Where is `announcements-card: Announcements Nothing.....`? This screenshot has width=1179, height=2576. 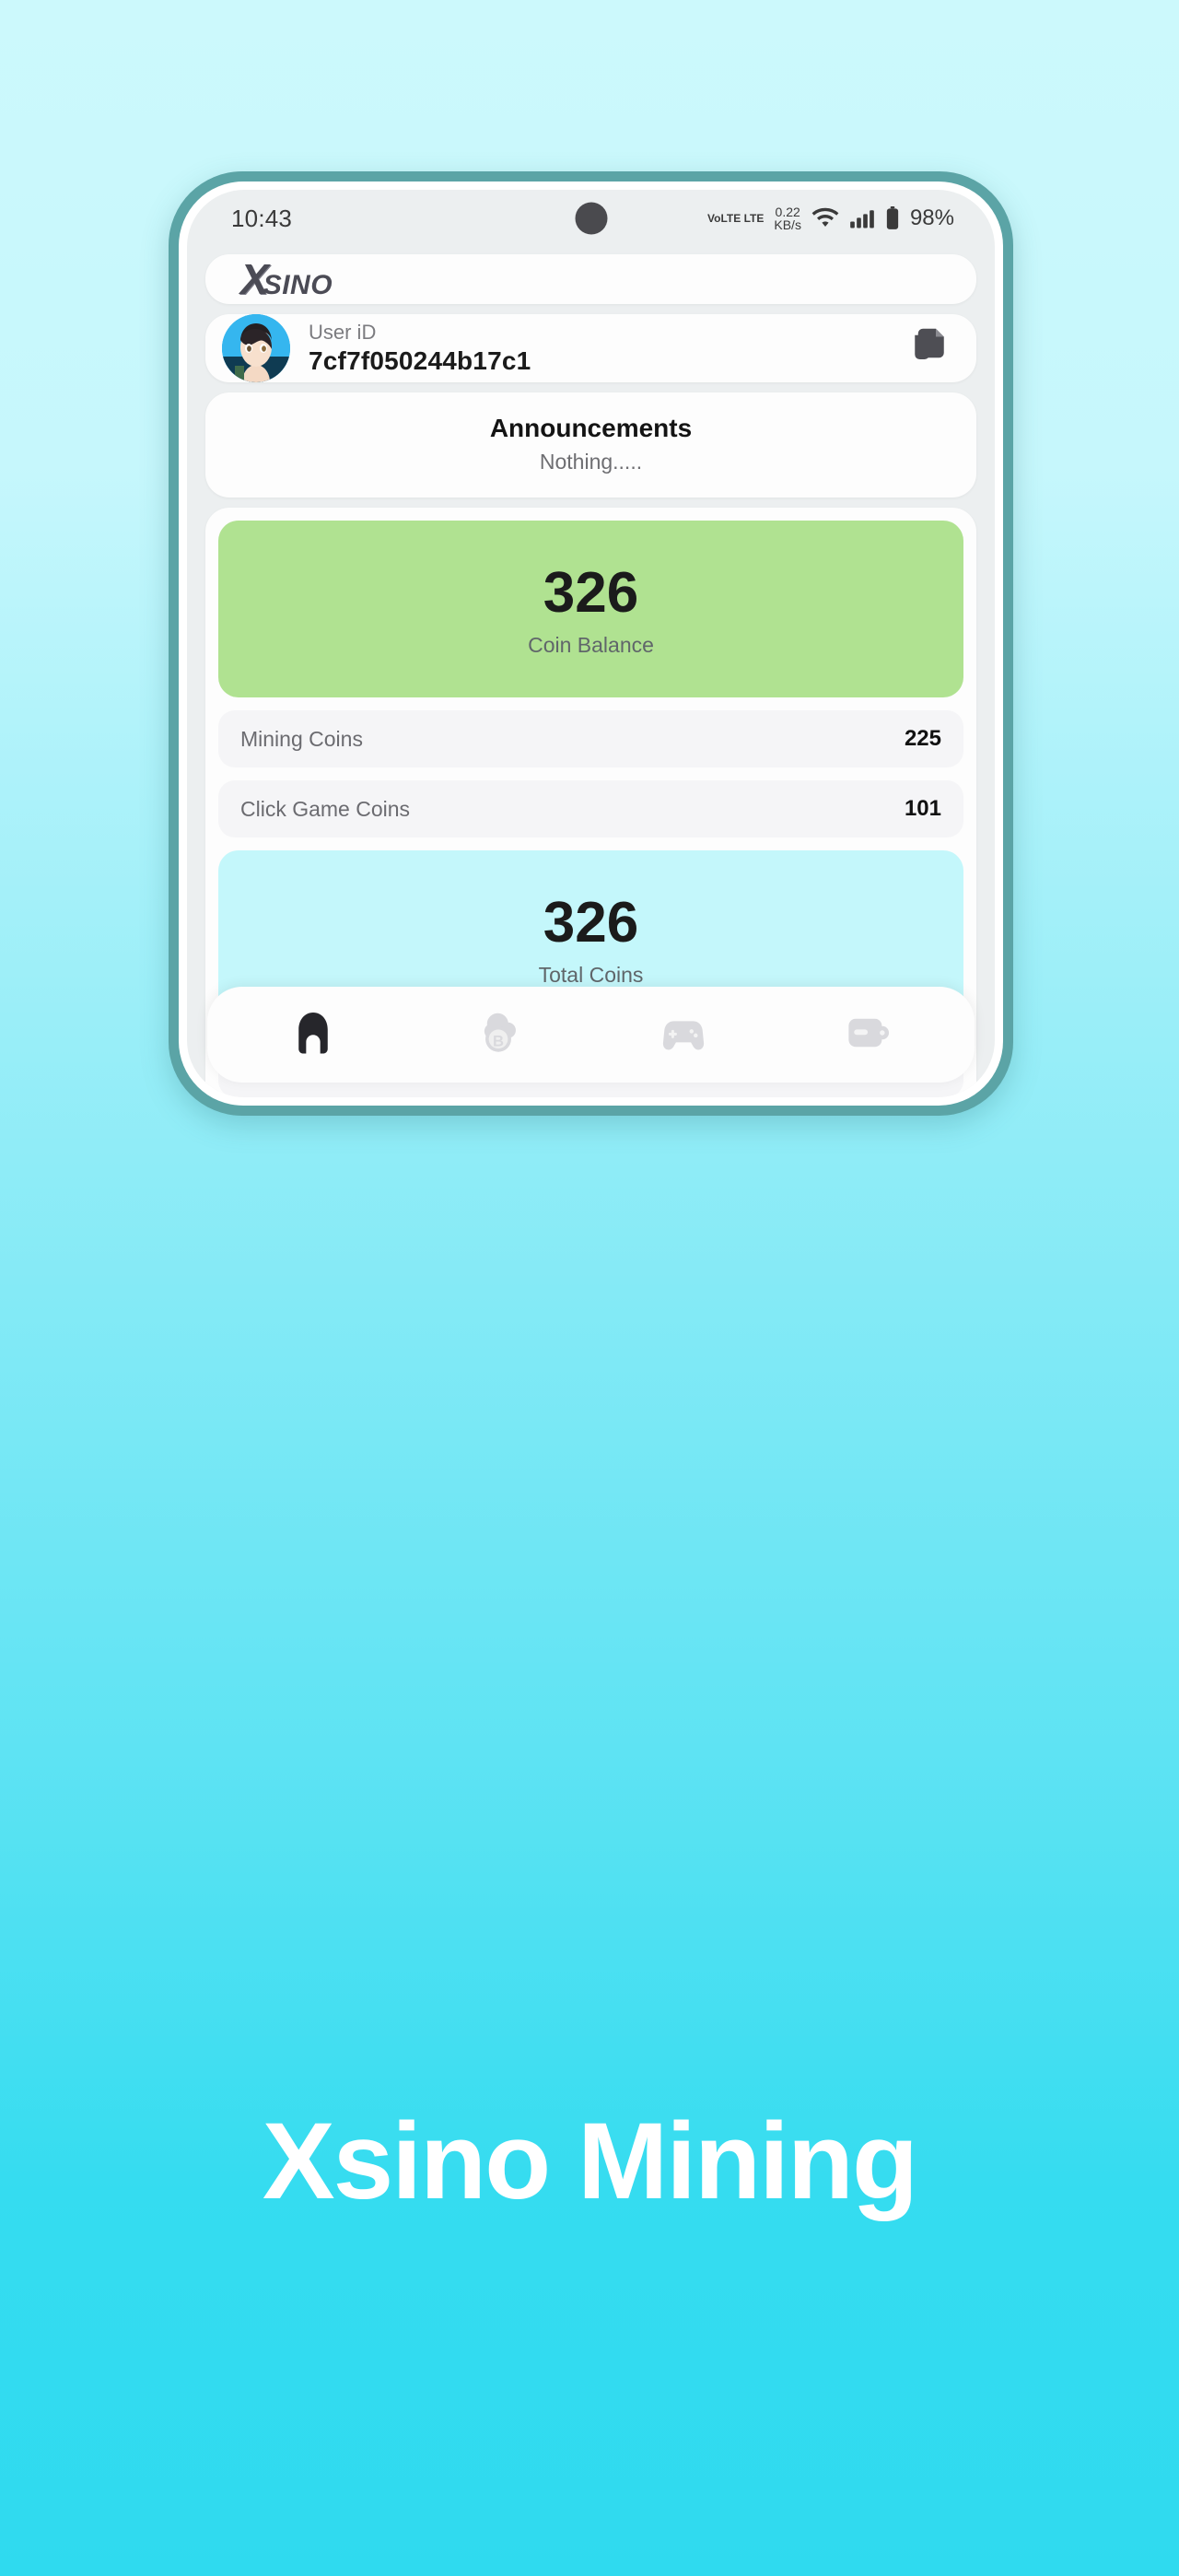
announcements-card: Announcements Nothing..... is located at coordinates (590, 445).